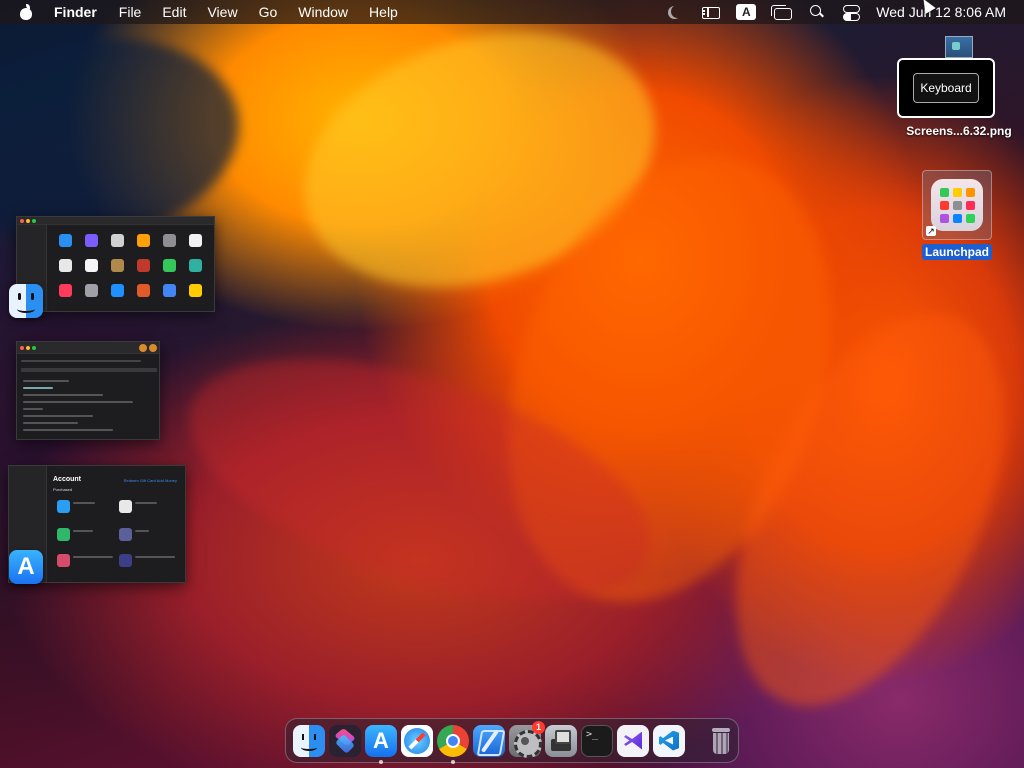  I want to click on screen-mirroring-icon, so click(782, 12).